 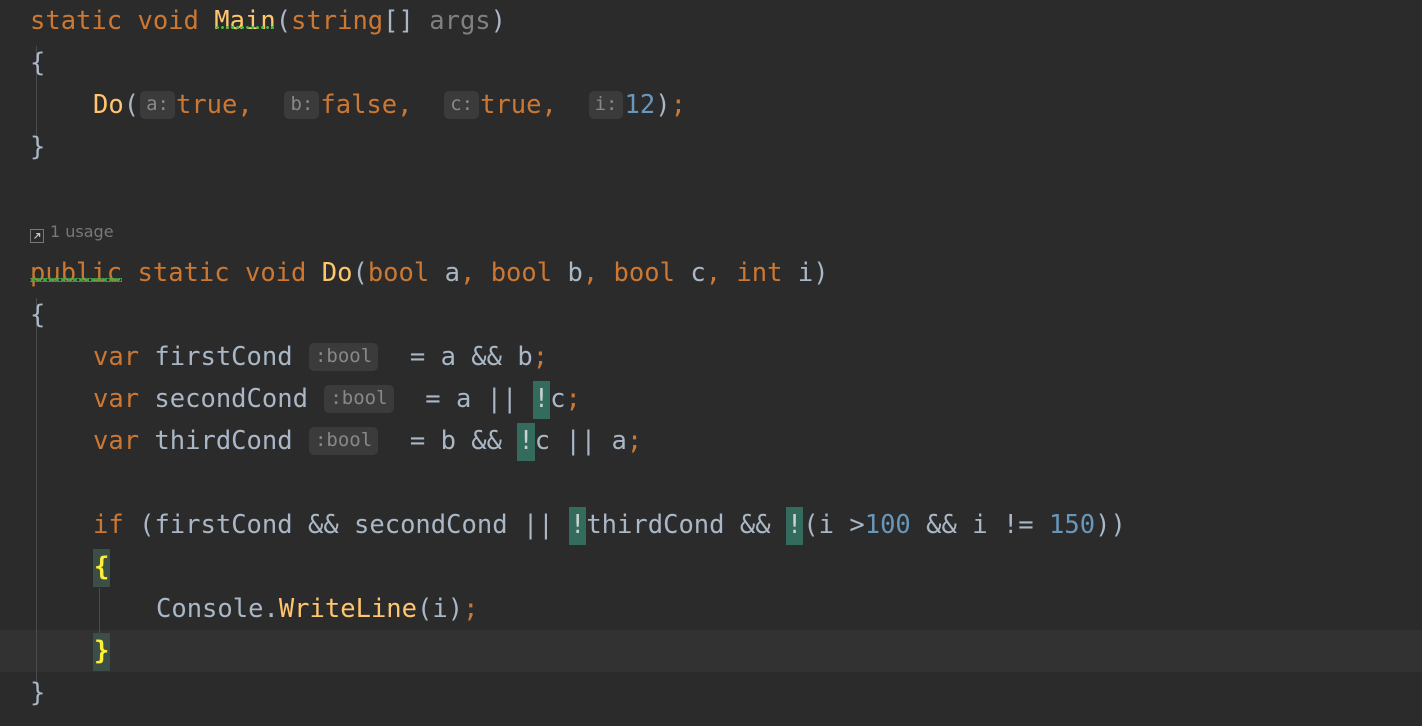 I want to click on code-line-3: Do(a: true, b: false, c: true, i: 12);, so click(x=389, y=105).